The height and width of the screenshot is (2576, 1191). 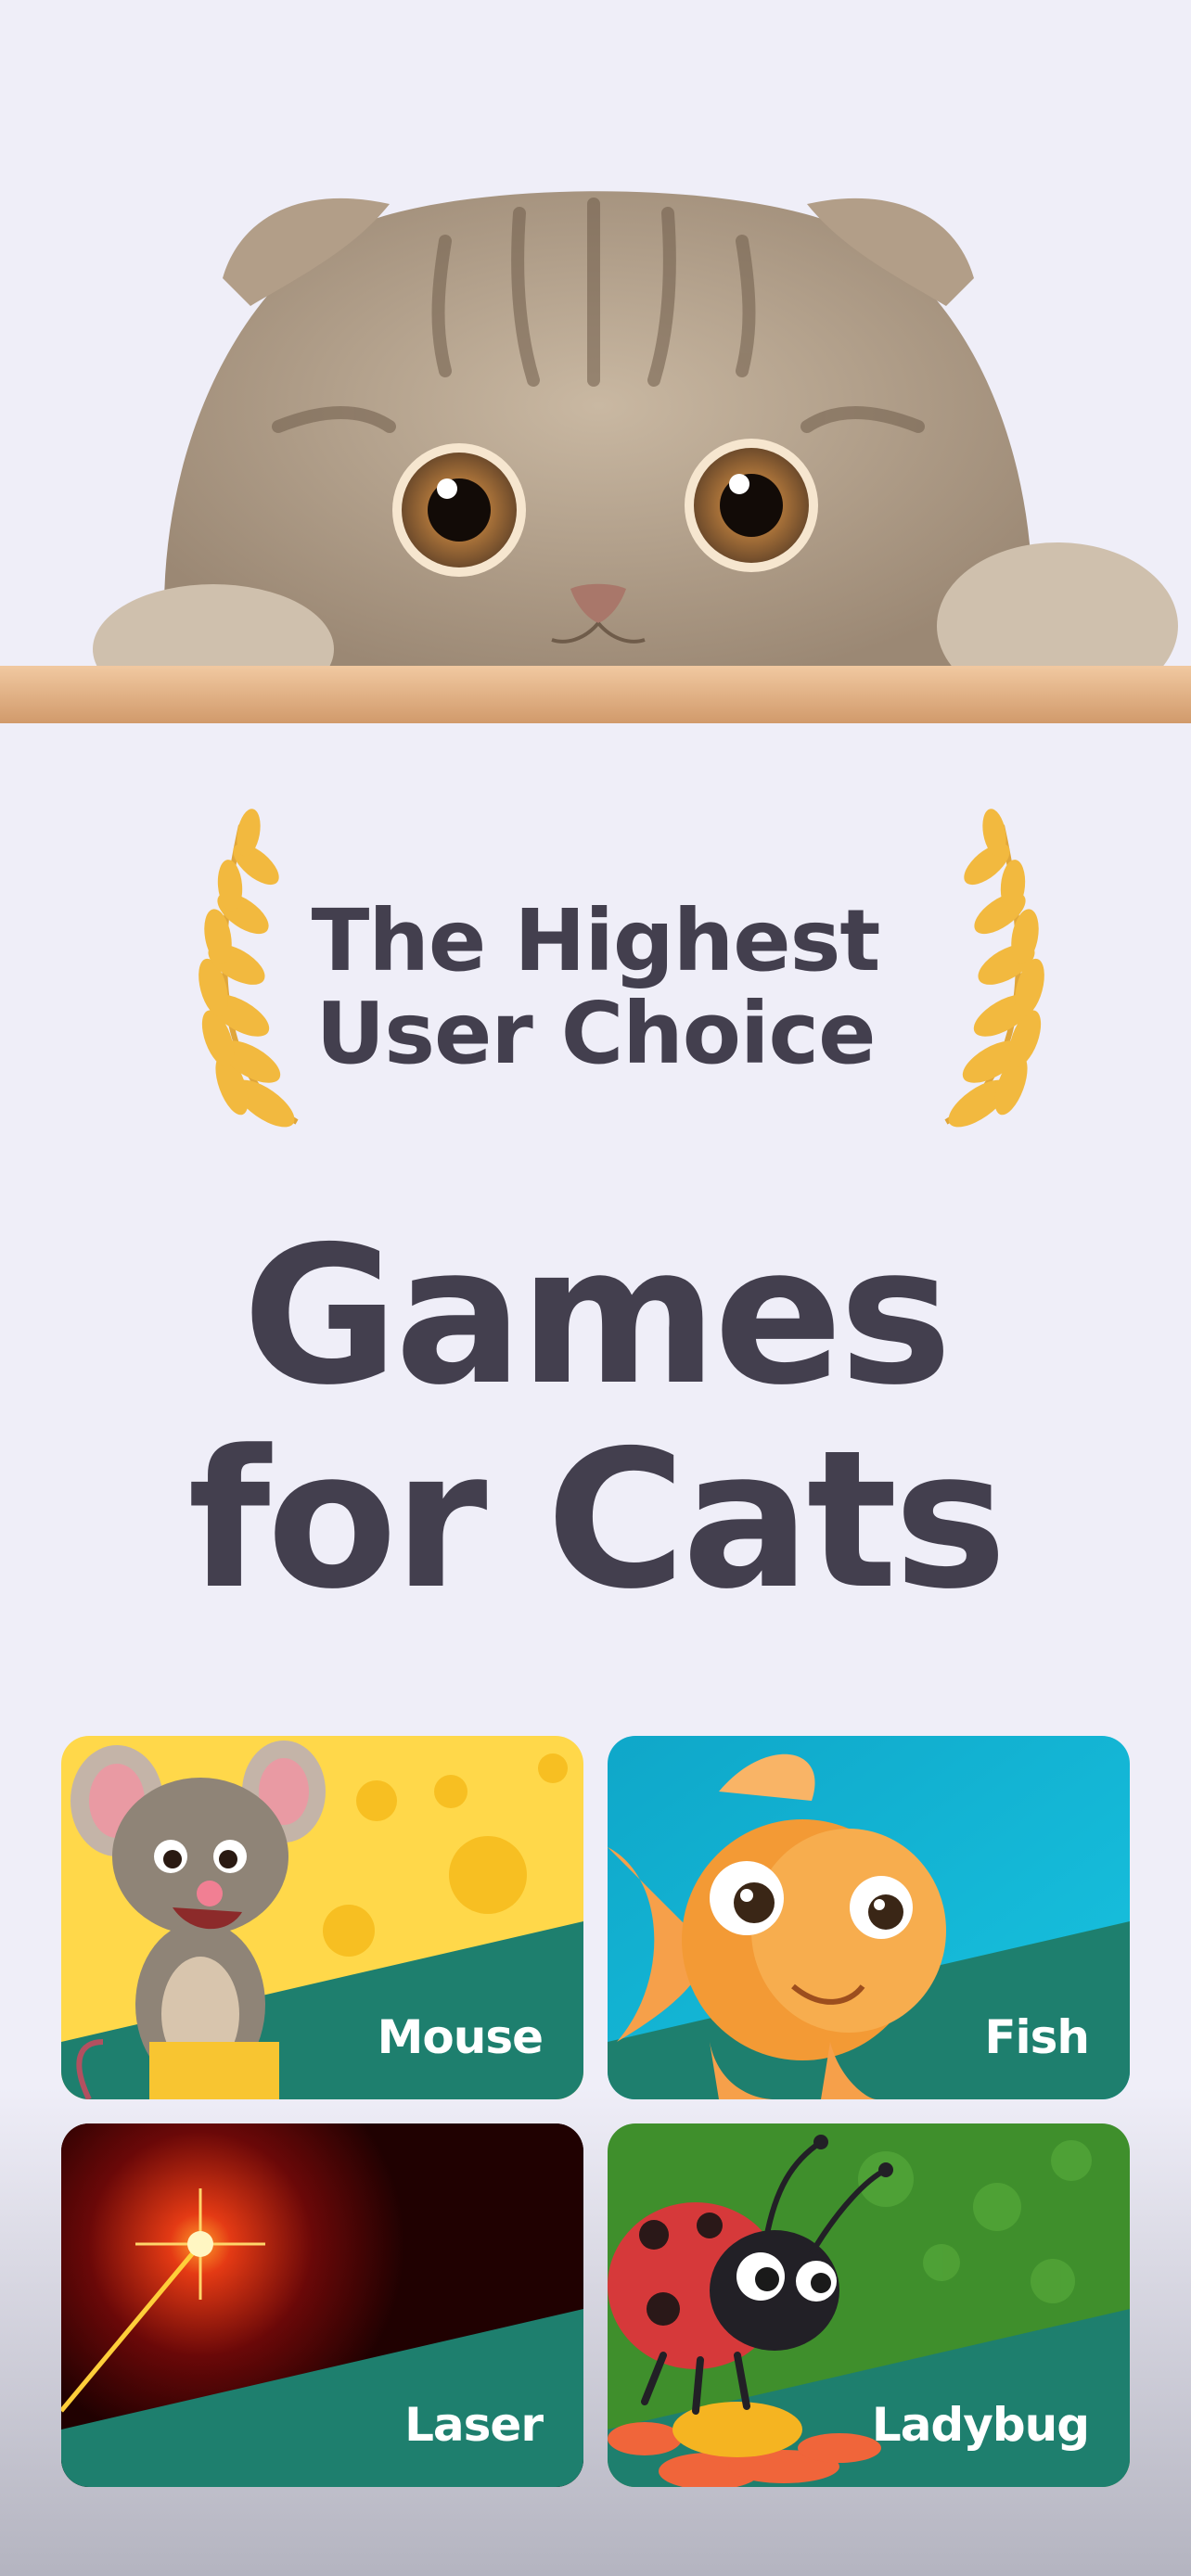 What do you see at coordinates (597, 1520) in the screenshot?
I see `headline-line-2: for Cats` at bounding box center [597, 1520].